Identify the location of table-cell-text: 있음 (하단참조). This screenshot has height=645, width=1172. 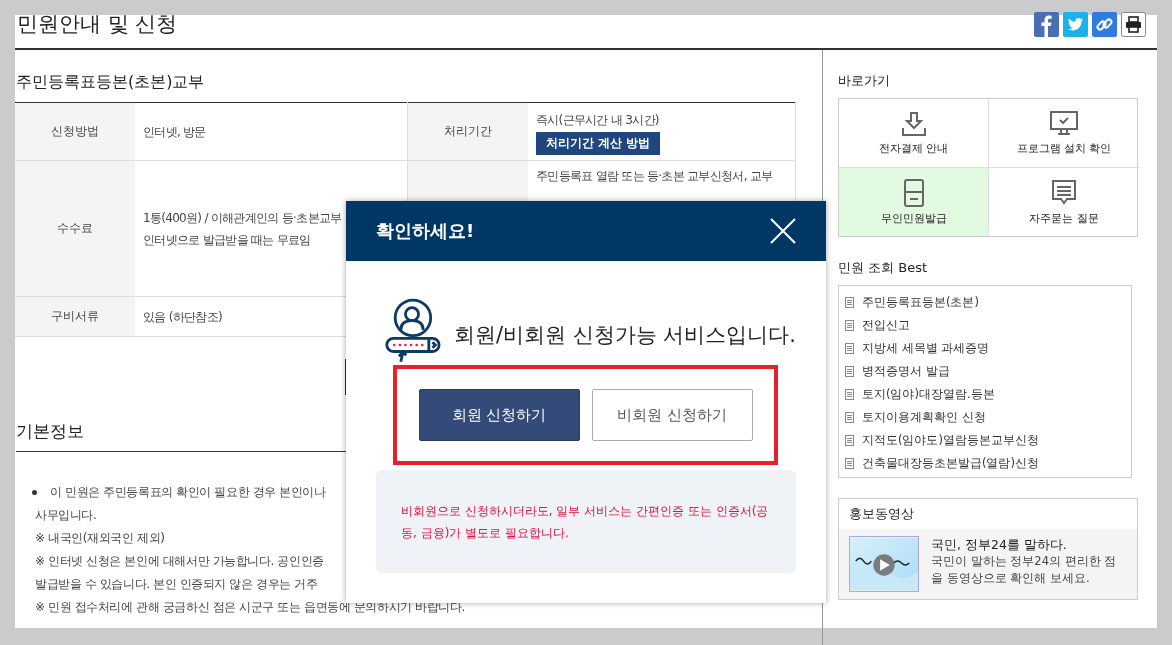
(183, 317).